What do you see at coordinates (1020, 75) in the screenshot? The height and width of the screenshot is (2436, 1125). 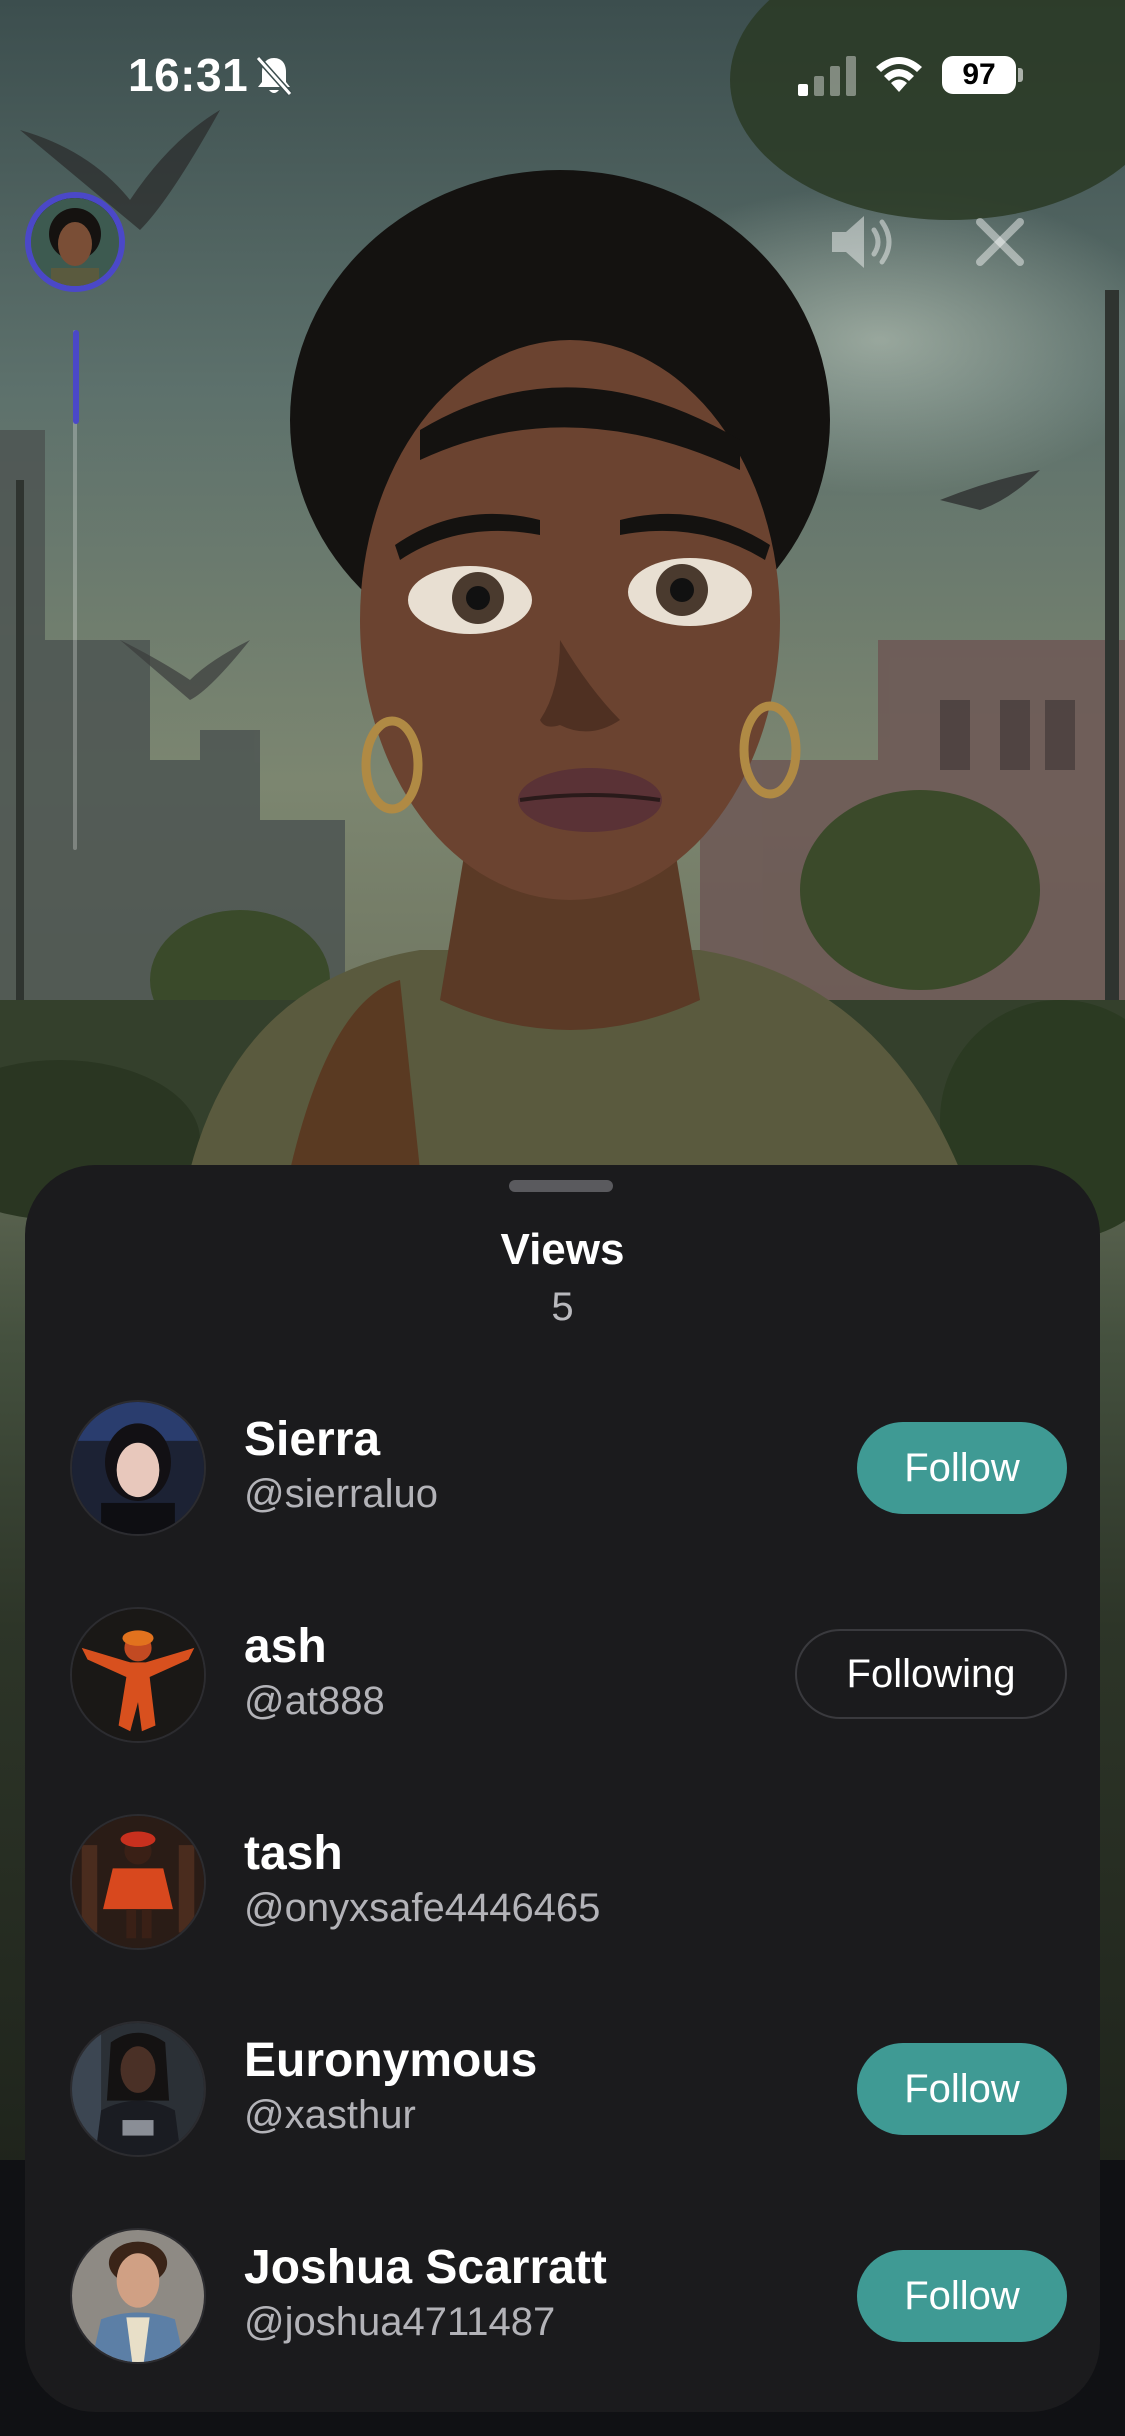 I see `battery-cap` at bounding box center [1020, 75].